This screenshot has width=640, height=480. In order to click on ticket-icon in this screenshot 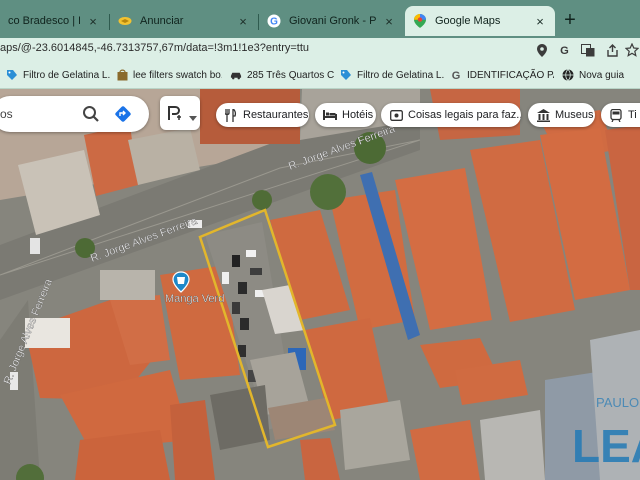, I will do `click(396, 115)`.